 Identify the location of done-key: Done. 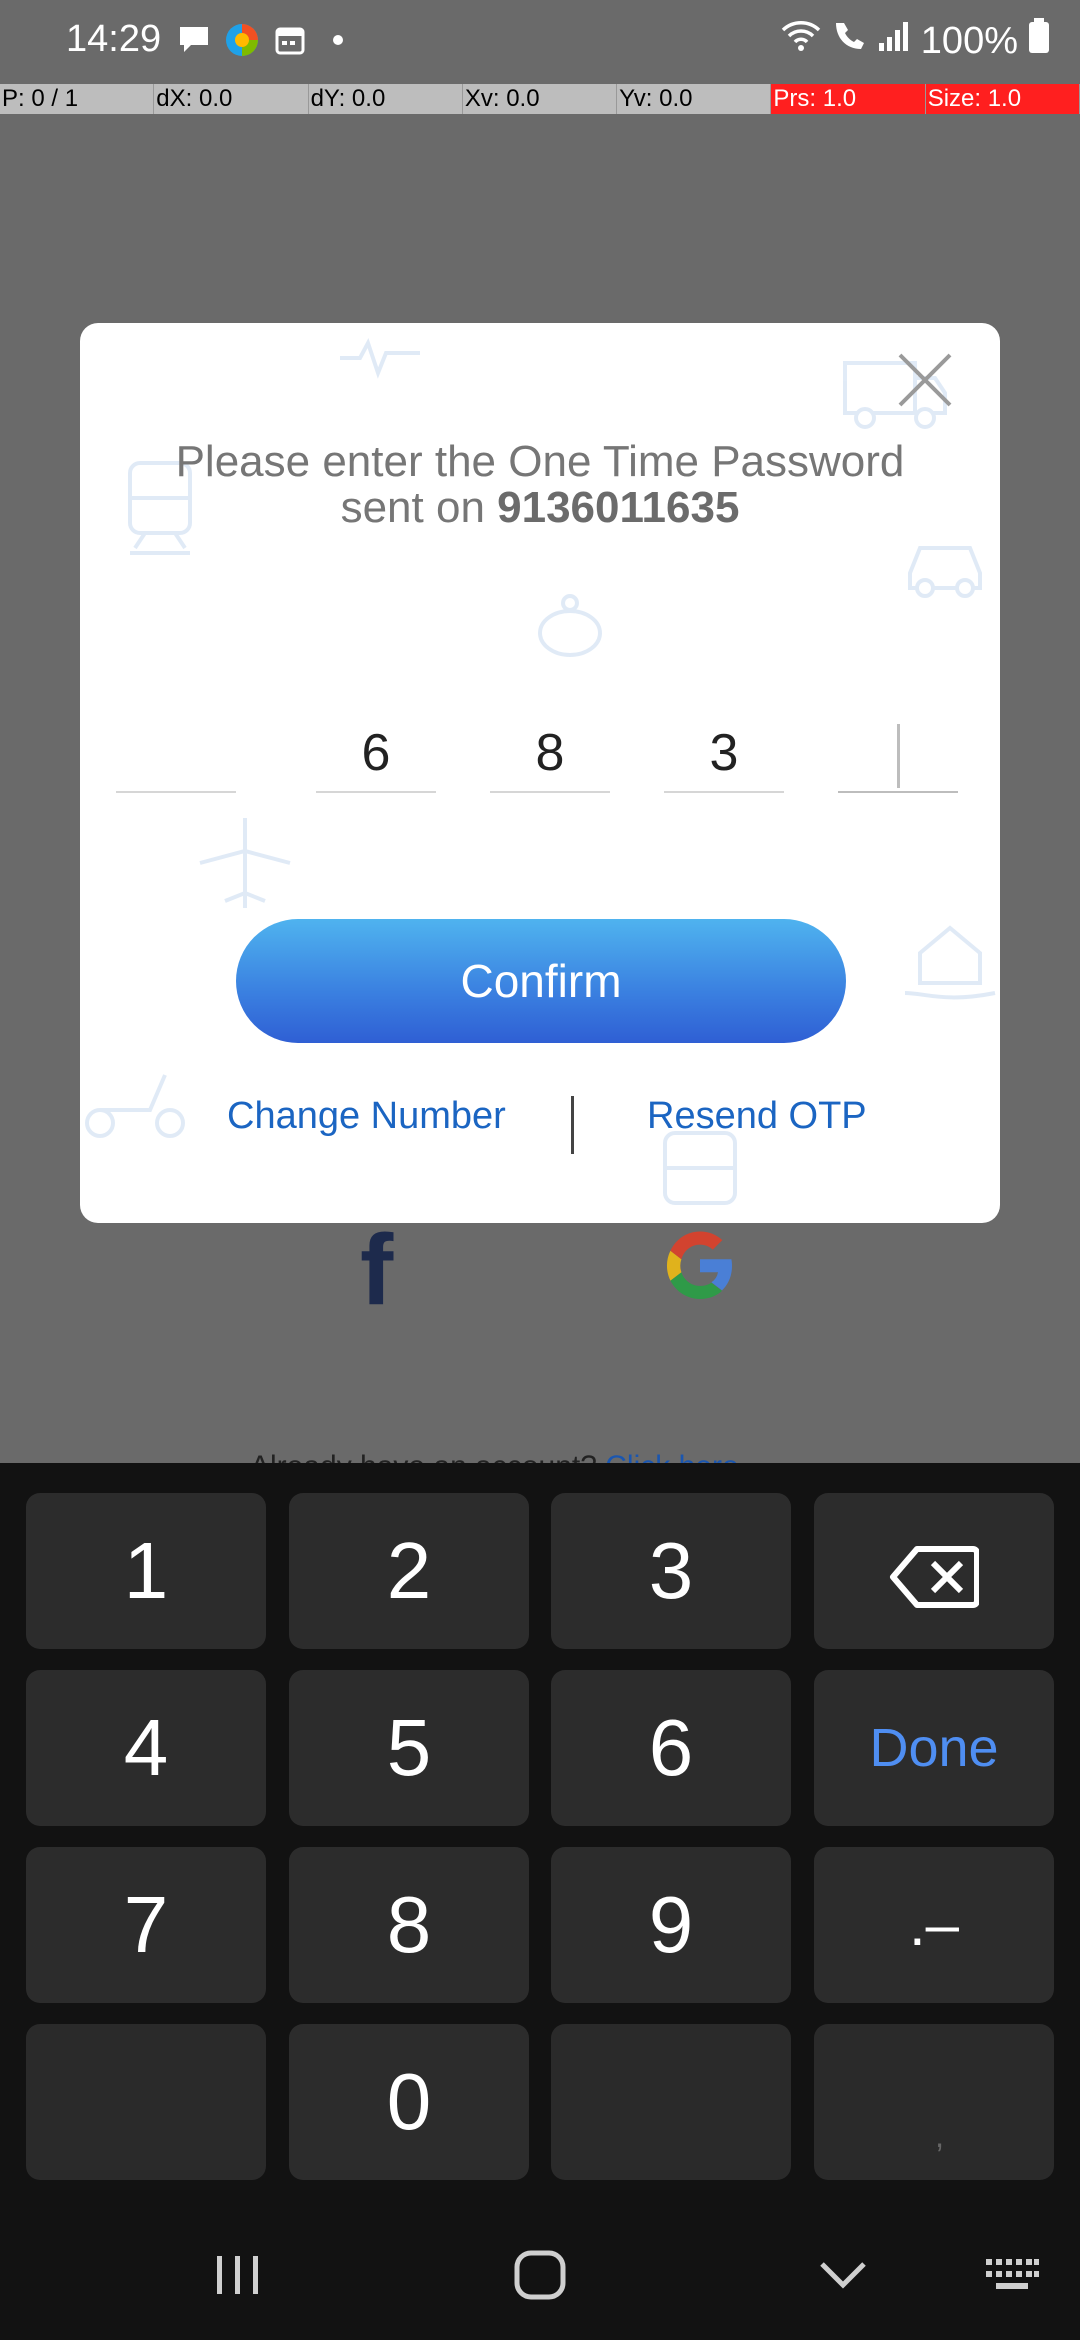
(934, 1748).